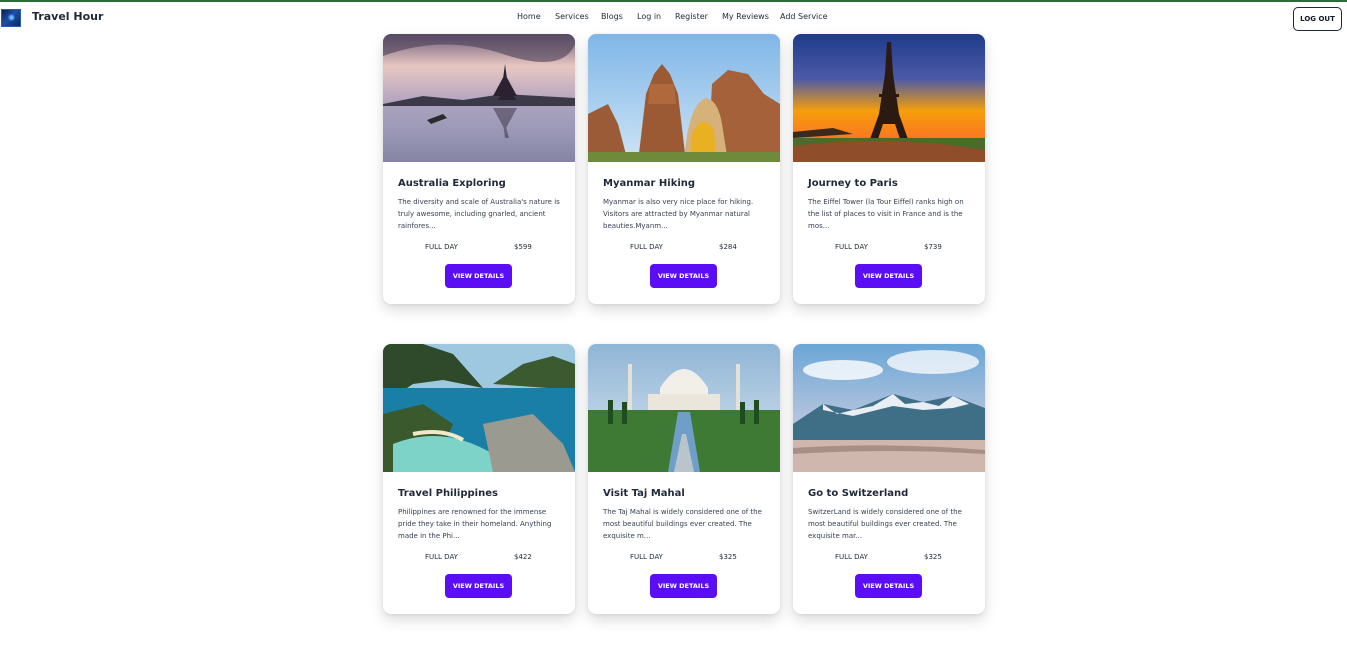  I want to click on service-title: Go to Switzerland, so click(858, 493).